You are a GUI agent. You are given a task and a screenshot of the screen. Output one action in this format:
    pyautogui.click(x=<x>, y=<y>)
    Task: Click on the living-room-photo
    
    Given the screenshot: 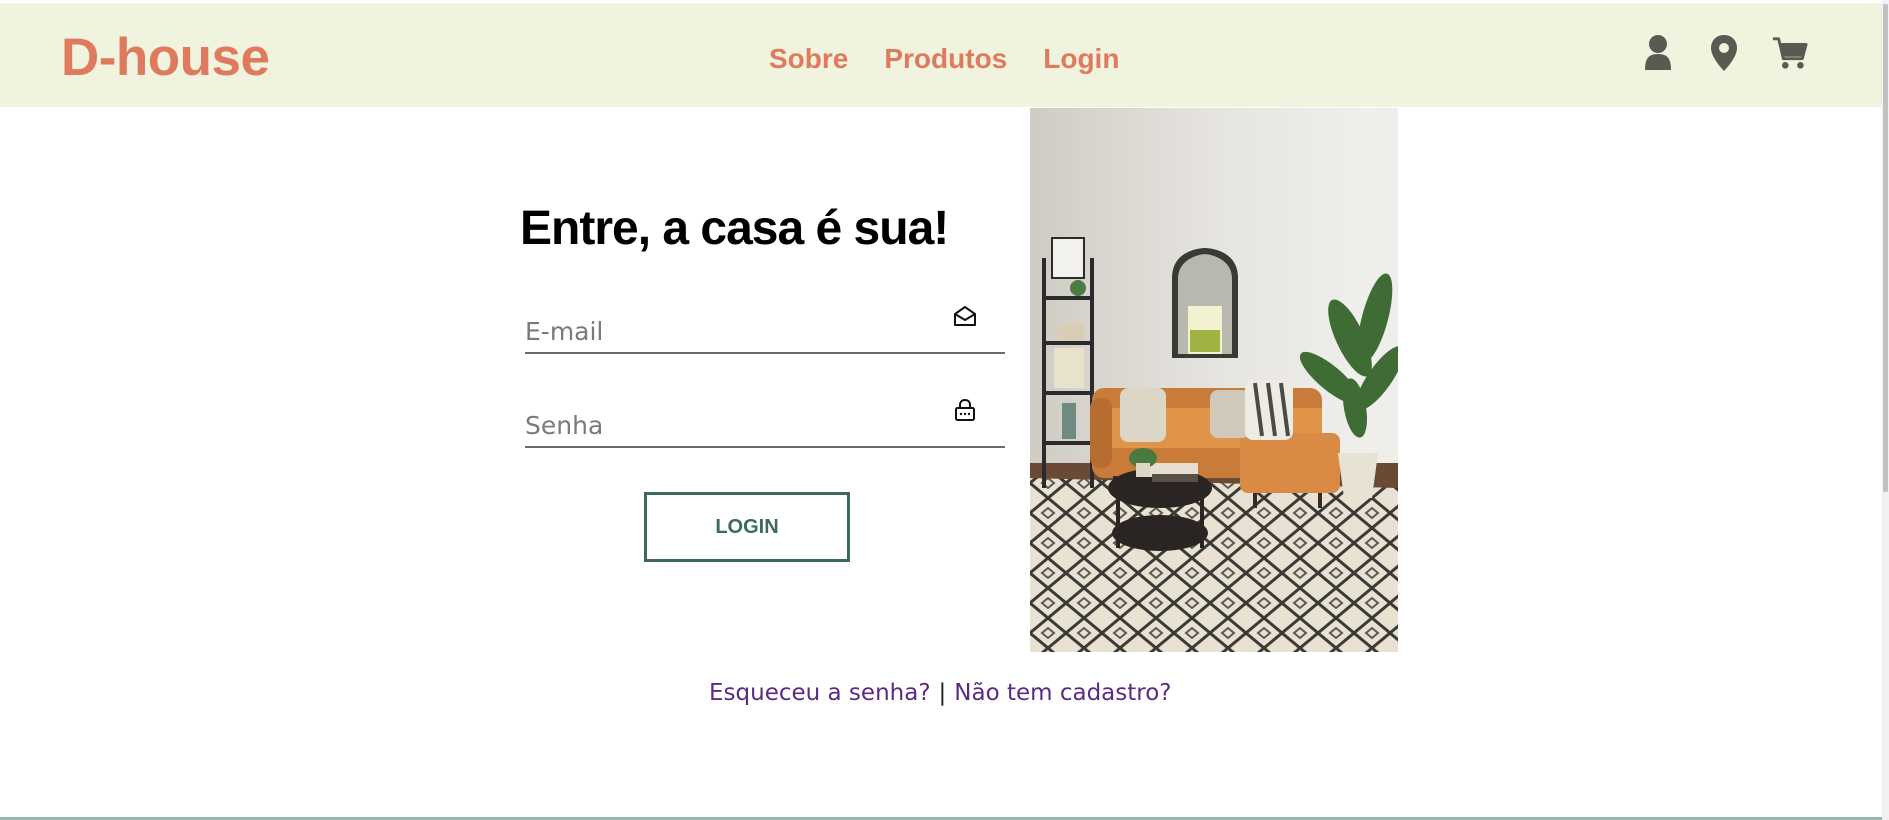 What is the action you would take?
    pyautogui.click(x=1214, y=380)
    